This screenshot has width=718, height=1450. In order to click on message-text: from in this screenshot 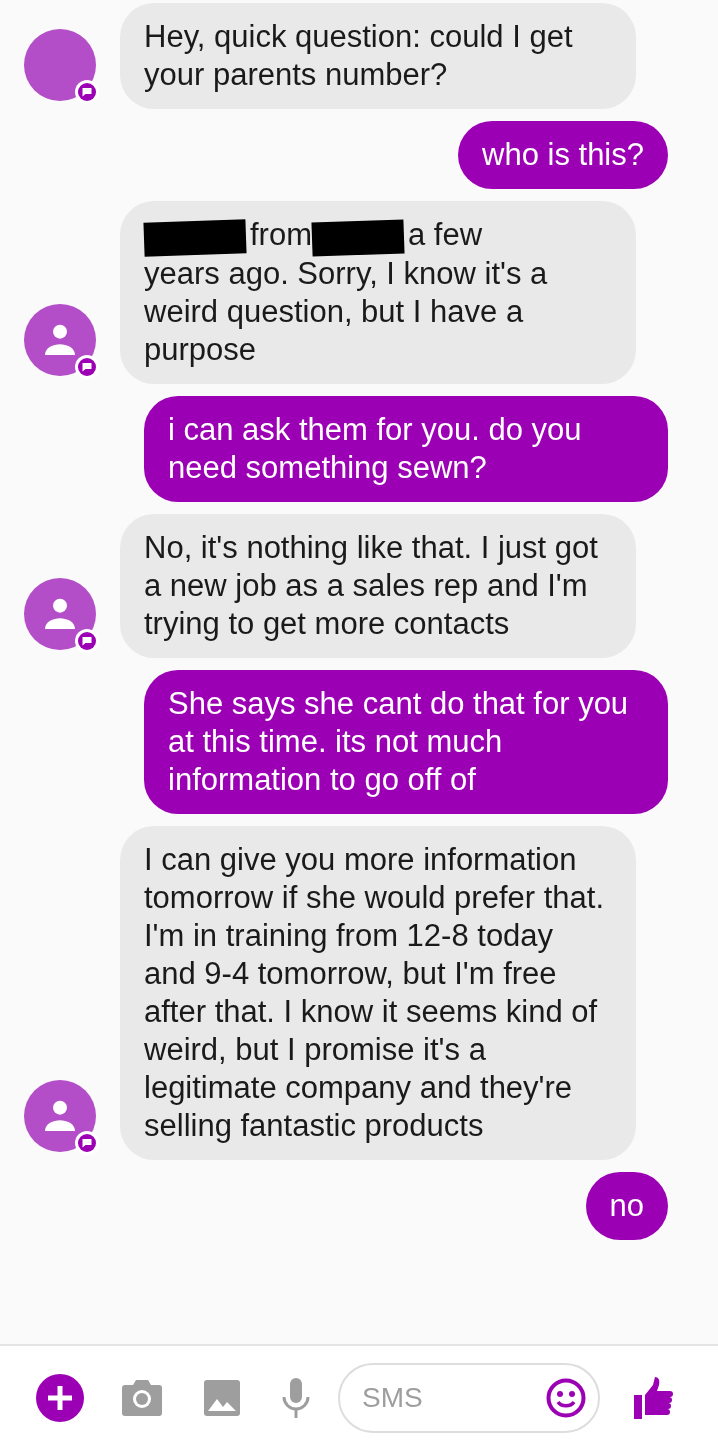, I will do `click(281, 234)`.